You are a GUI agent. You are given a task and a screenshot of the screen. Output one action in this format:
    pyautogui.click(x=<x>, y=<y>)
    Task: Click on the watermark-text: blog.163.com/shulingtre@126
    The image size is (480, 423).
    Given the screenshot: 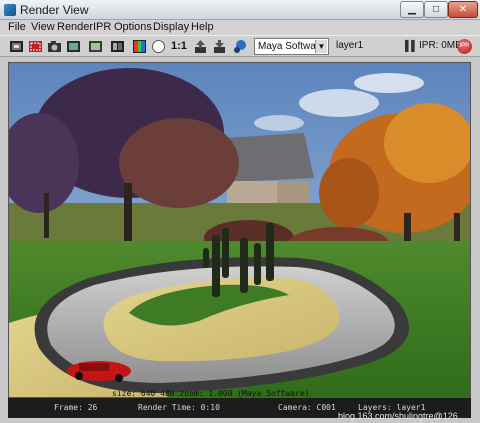 What is the action you would take?
    pyautogui.click(x=398, y=416)
    